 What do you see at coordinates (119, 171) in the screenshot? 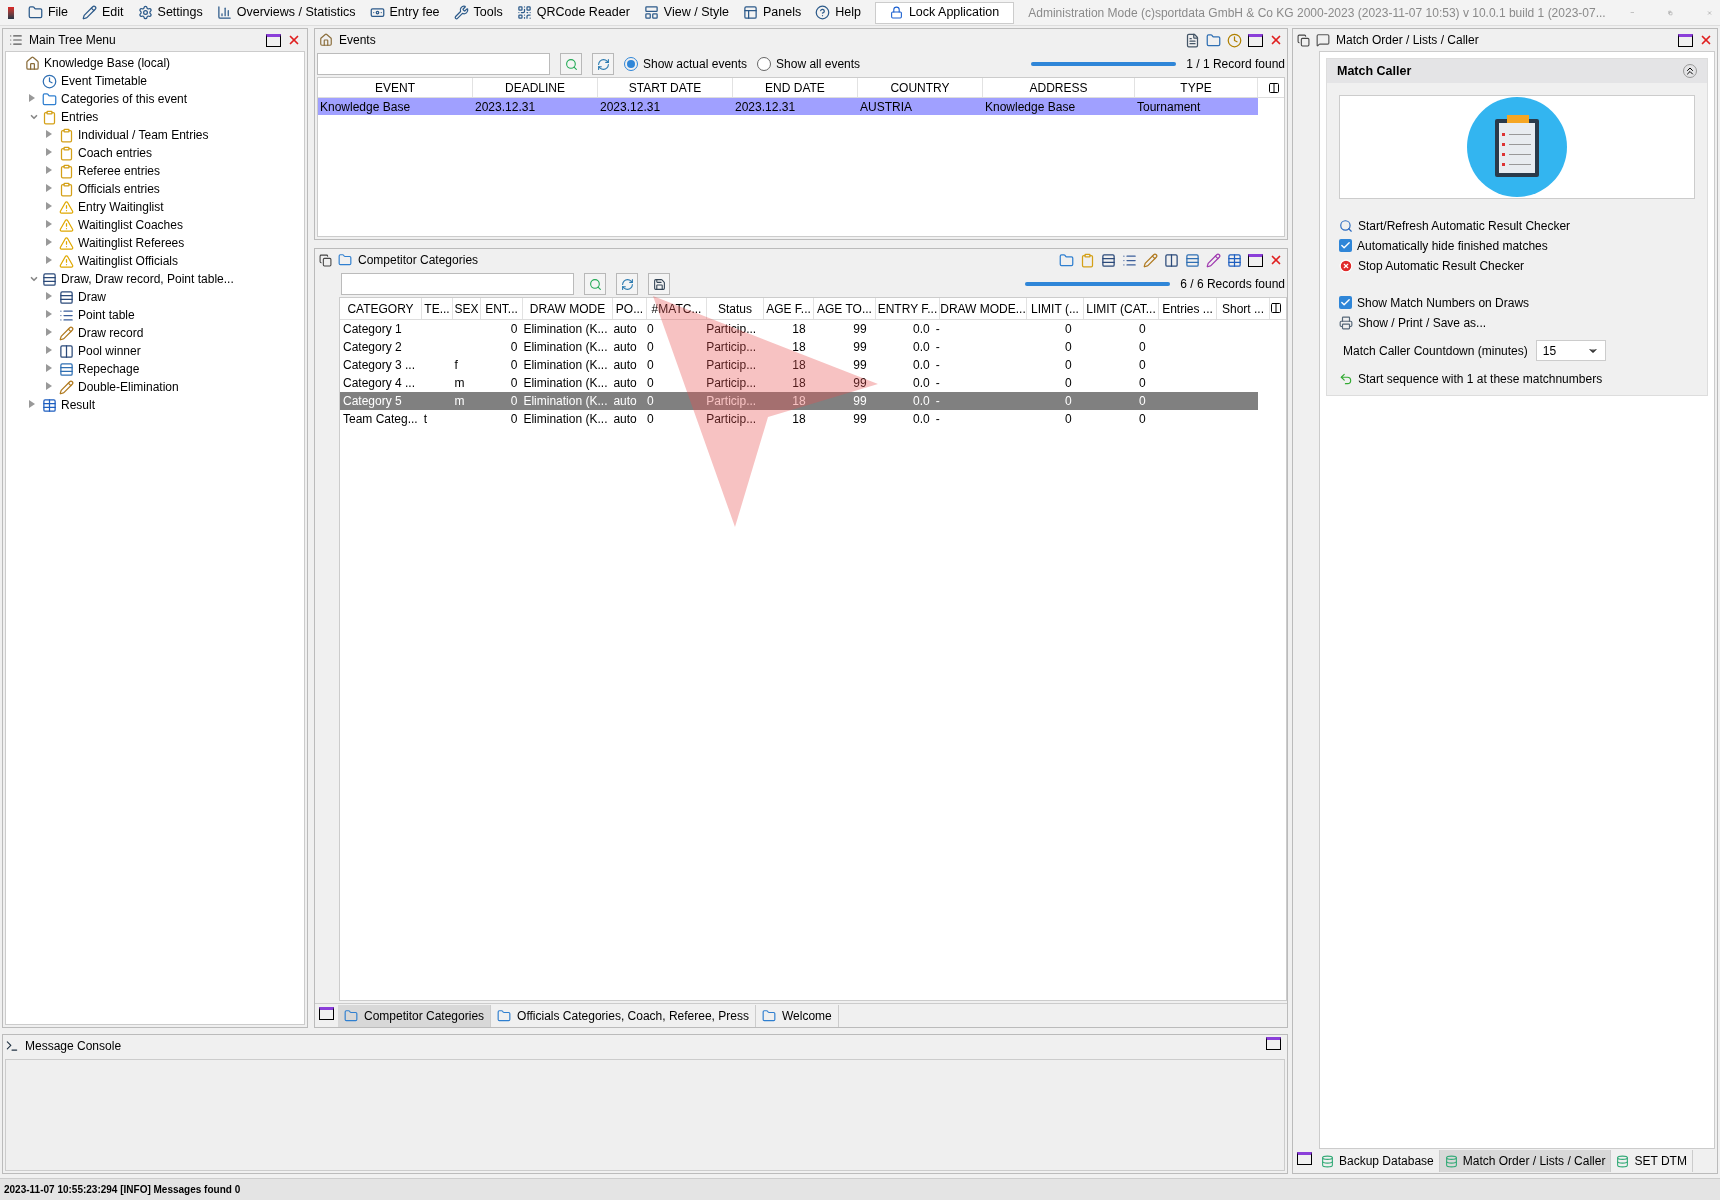
I see `tree-item: Referee entries` at bounding box center [119, 171].